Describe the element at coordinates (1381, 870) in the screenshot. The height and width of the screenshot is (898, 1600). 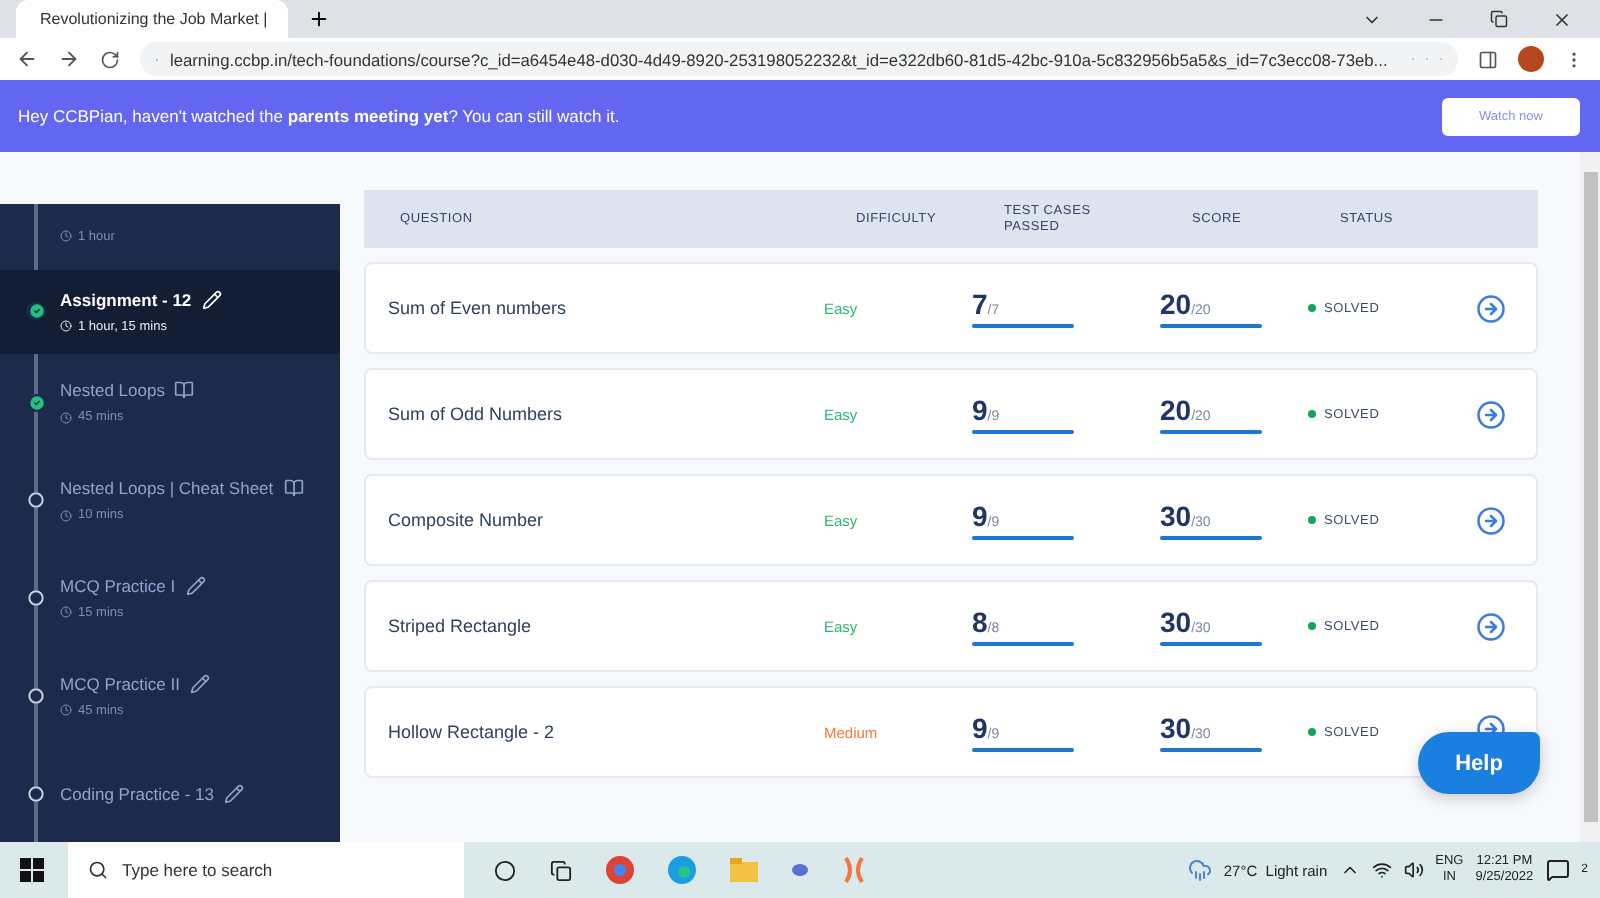
I see `wifi-icon` at that location.